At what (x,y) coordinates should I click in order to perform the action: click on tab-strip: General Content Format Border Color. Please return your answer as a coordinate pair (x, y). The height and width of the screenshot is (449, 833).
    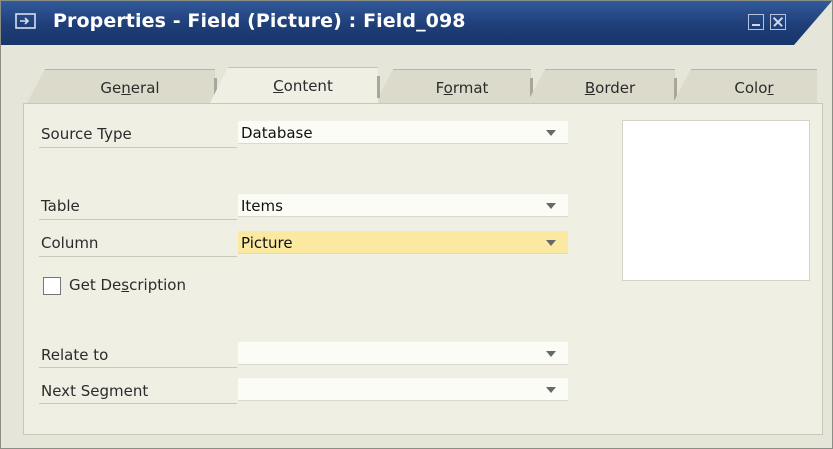
    Looking at the image, I should click on (423, 85).